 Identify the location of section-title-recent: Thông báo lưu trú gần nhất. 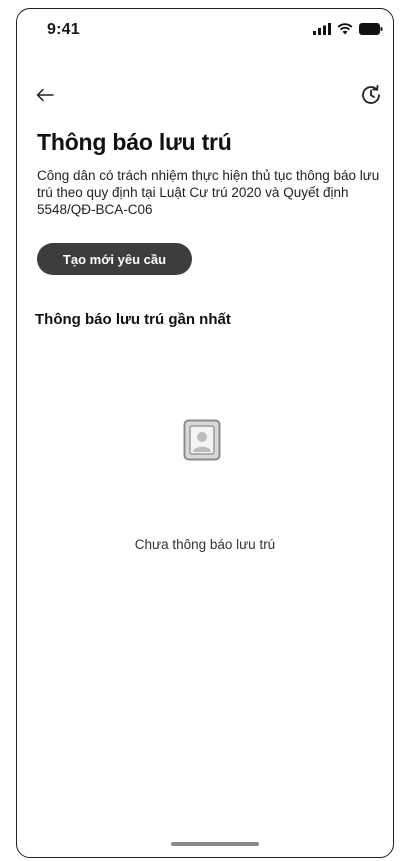
(133, 319).